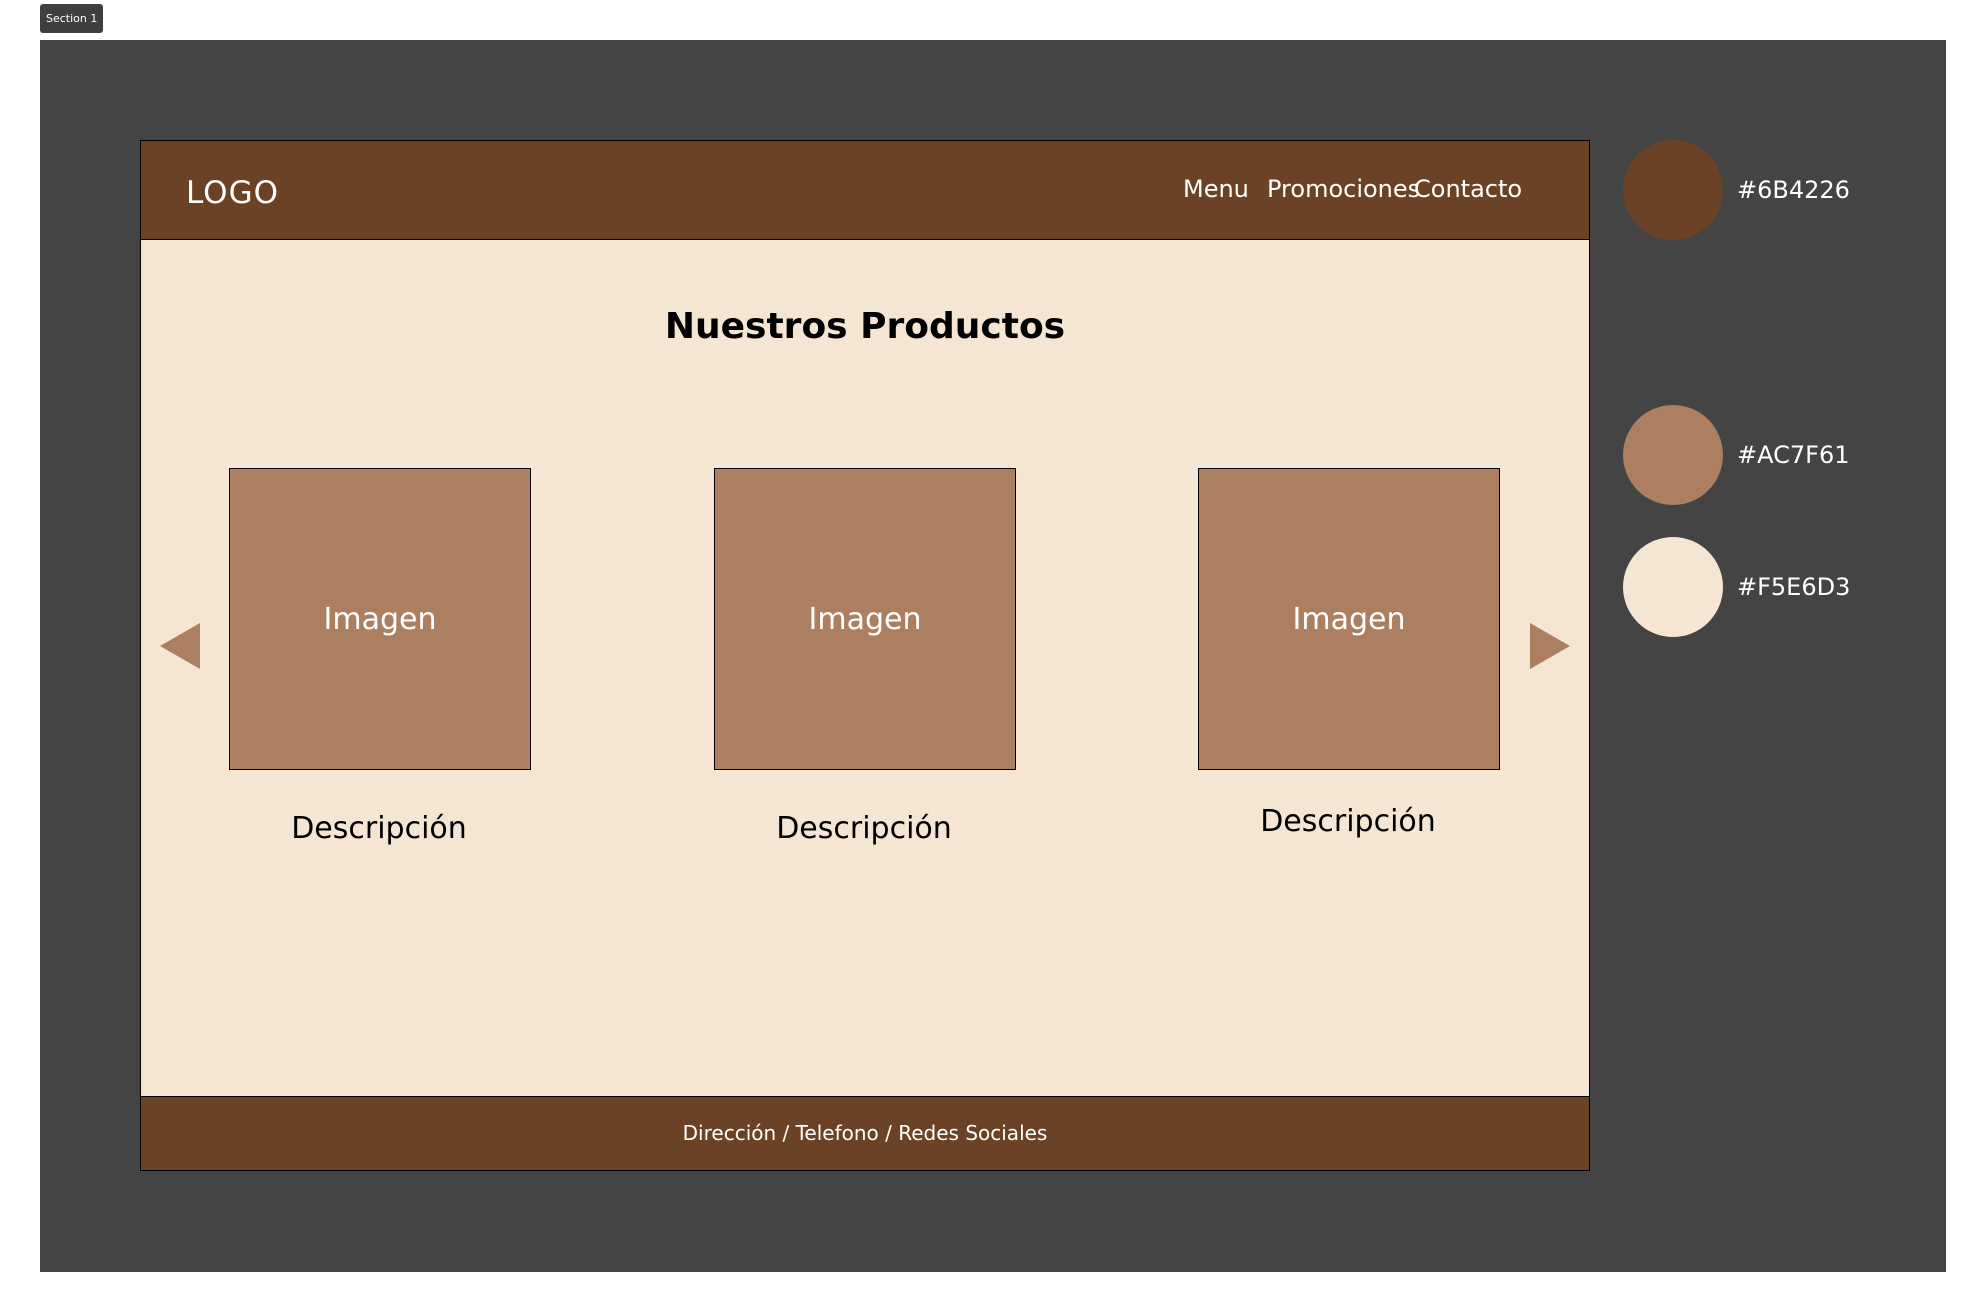 The image size is (1976, 1304). I want to click on nav-item-promociones: Promociones, so click(1343, 189).